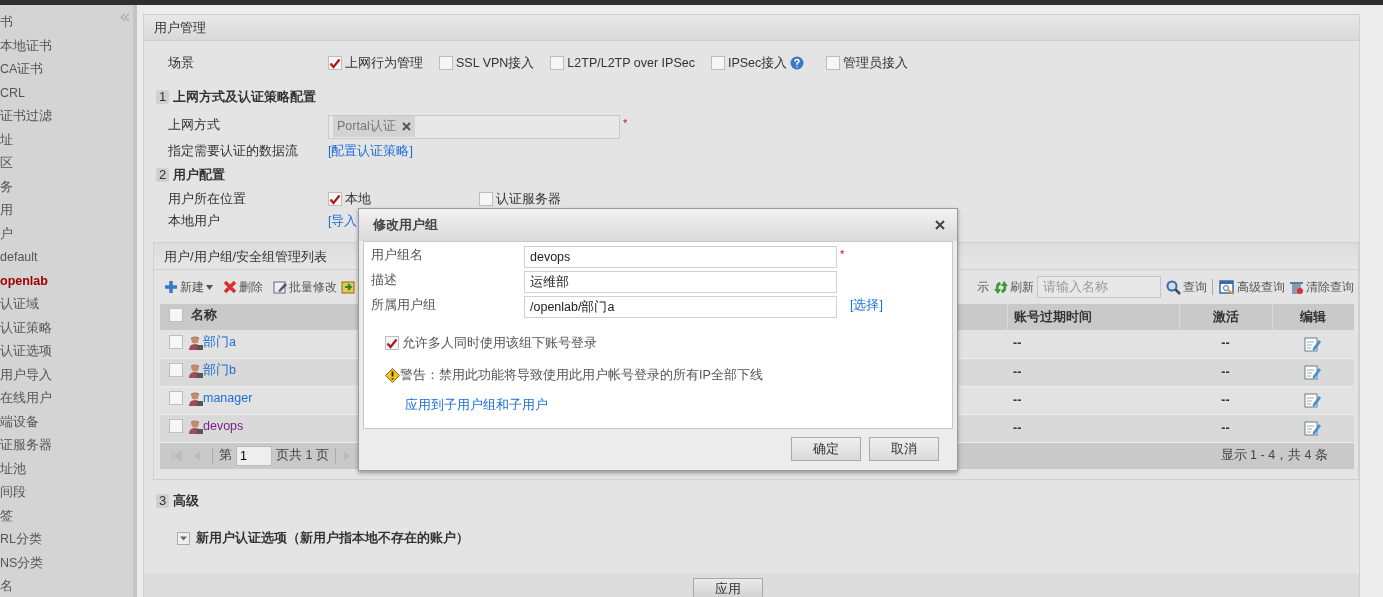  Describe the element at coordinates (66, 211) in the screenshot. I see `sidebar-item: 用` at that location.